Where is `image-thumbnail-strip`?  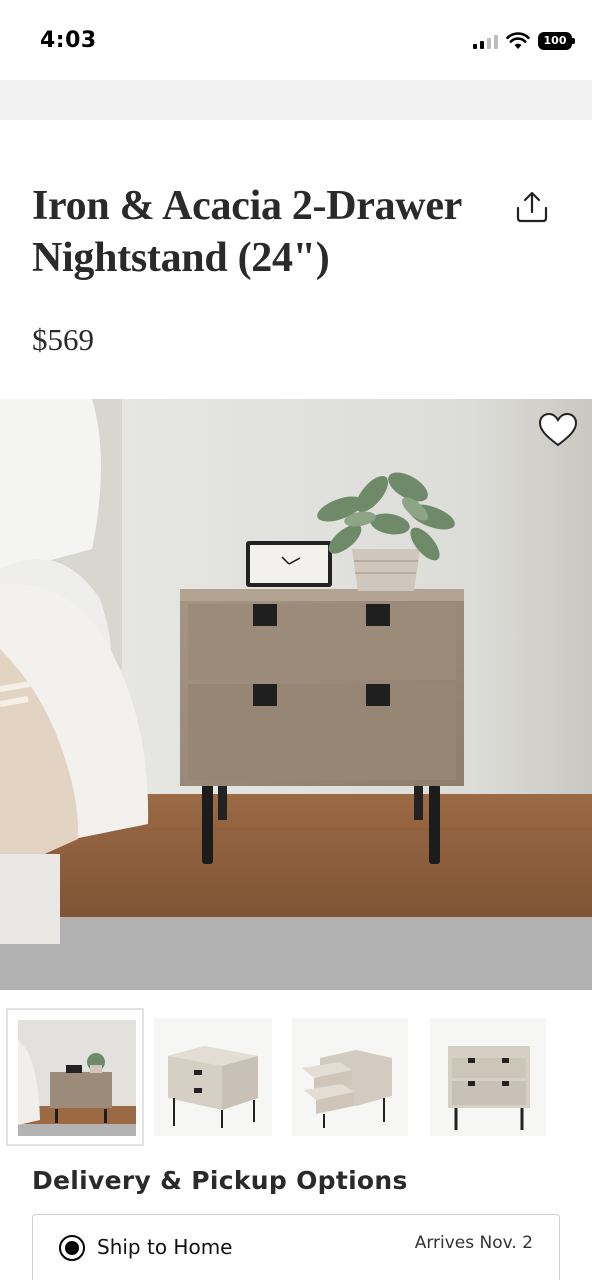
image-thumbnail-strip is located at coordinates (296, 1078).